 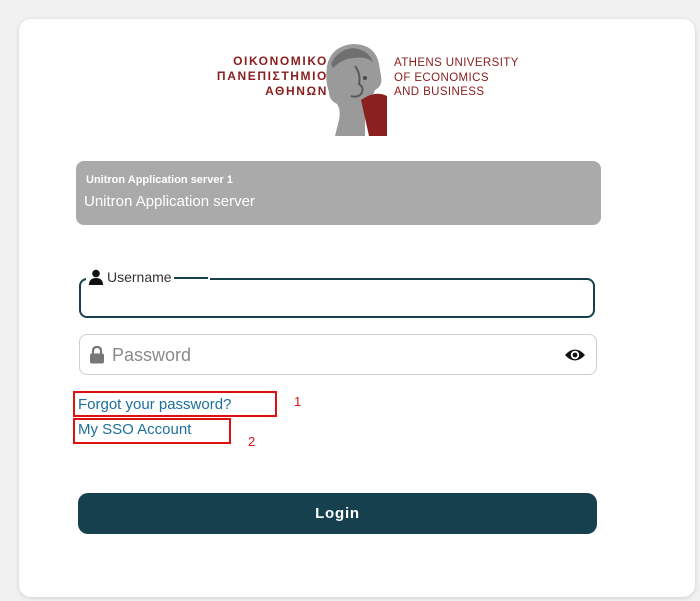 I want to click on username-label-text: Username, so click(x=139, y=277).